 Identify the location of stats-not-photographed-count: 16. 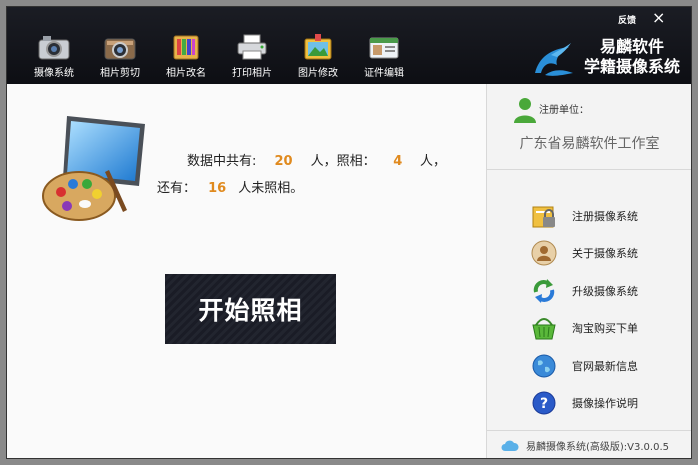
(217, 188).